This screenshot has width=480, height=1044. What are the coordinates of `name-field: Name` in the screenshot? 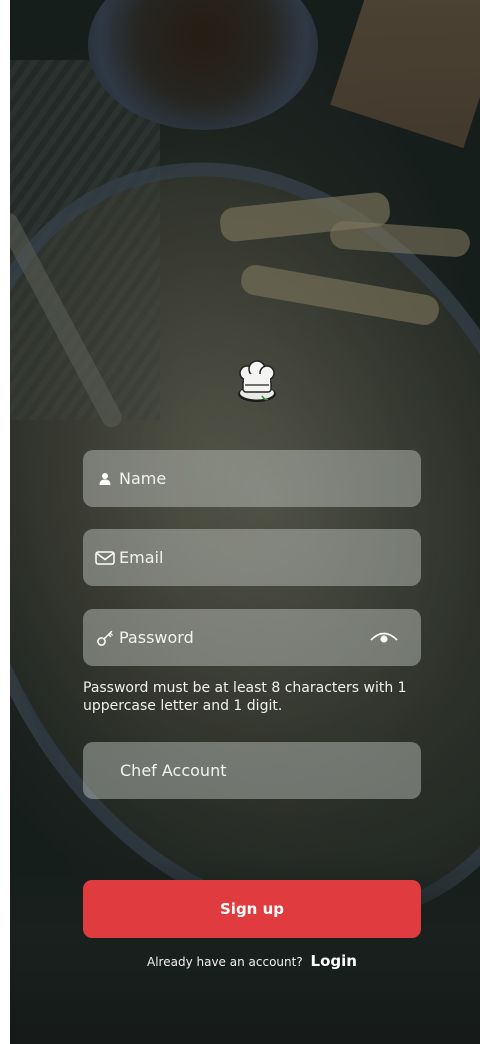 It's located at (252, 478).